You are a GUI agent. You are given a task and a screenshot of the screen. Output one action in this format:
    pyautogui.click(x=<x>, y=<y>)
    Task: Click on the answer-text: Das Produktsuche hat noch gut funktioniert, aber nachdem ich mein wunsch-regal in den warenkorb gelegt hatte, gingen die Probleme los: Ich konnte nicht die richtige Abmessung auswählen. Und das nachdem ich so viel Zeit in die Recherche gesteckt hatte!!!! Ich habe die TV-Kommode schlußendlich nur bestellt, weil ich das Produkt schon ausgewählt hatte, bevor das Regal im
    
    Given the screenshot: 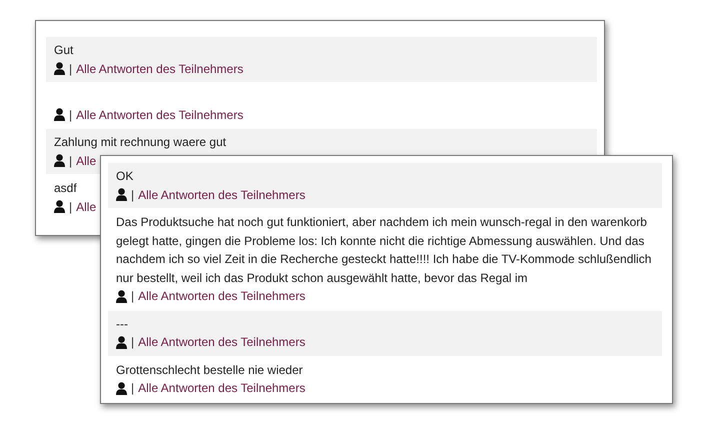 What is the action you would take?
    pyautogui.click(x=384, y=250)
    